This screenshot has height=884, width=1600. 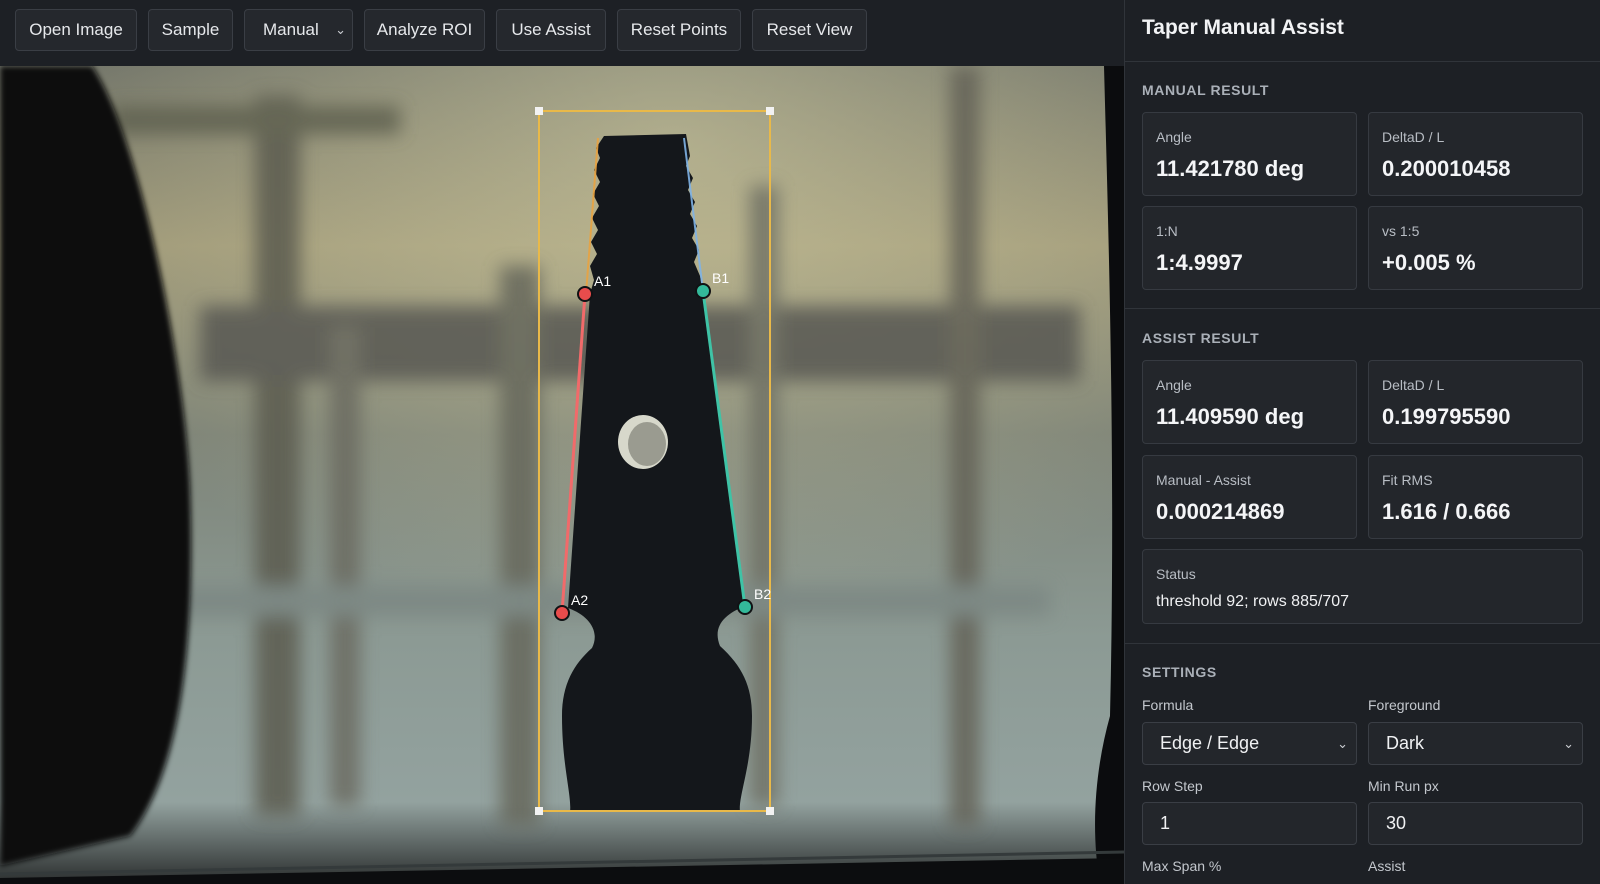 I want to click on point-b2, so click(x=745, y=607).